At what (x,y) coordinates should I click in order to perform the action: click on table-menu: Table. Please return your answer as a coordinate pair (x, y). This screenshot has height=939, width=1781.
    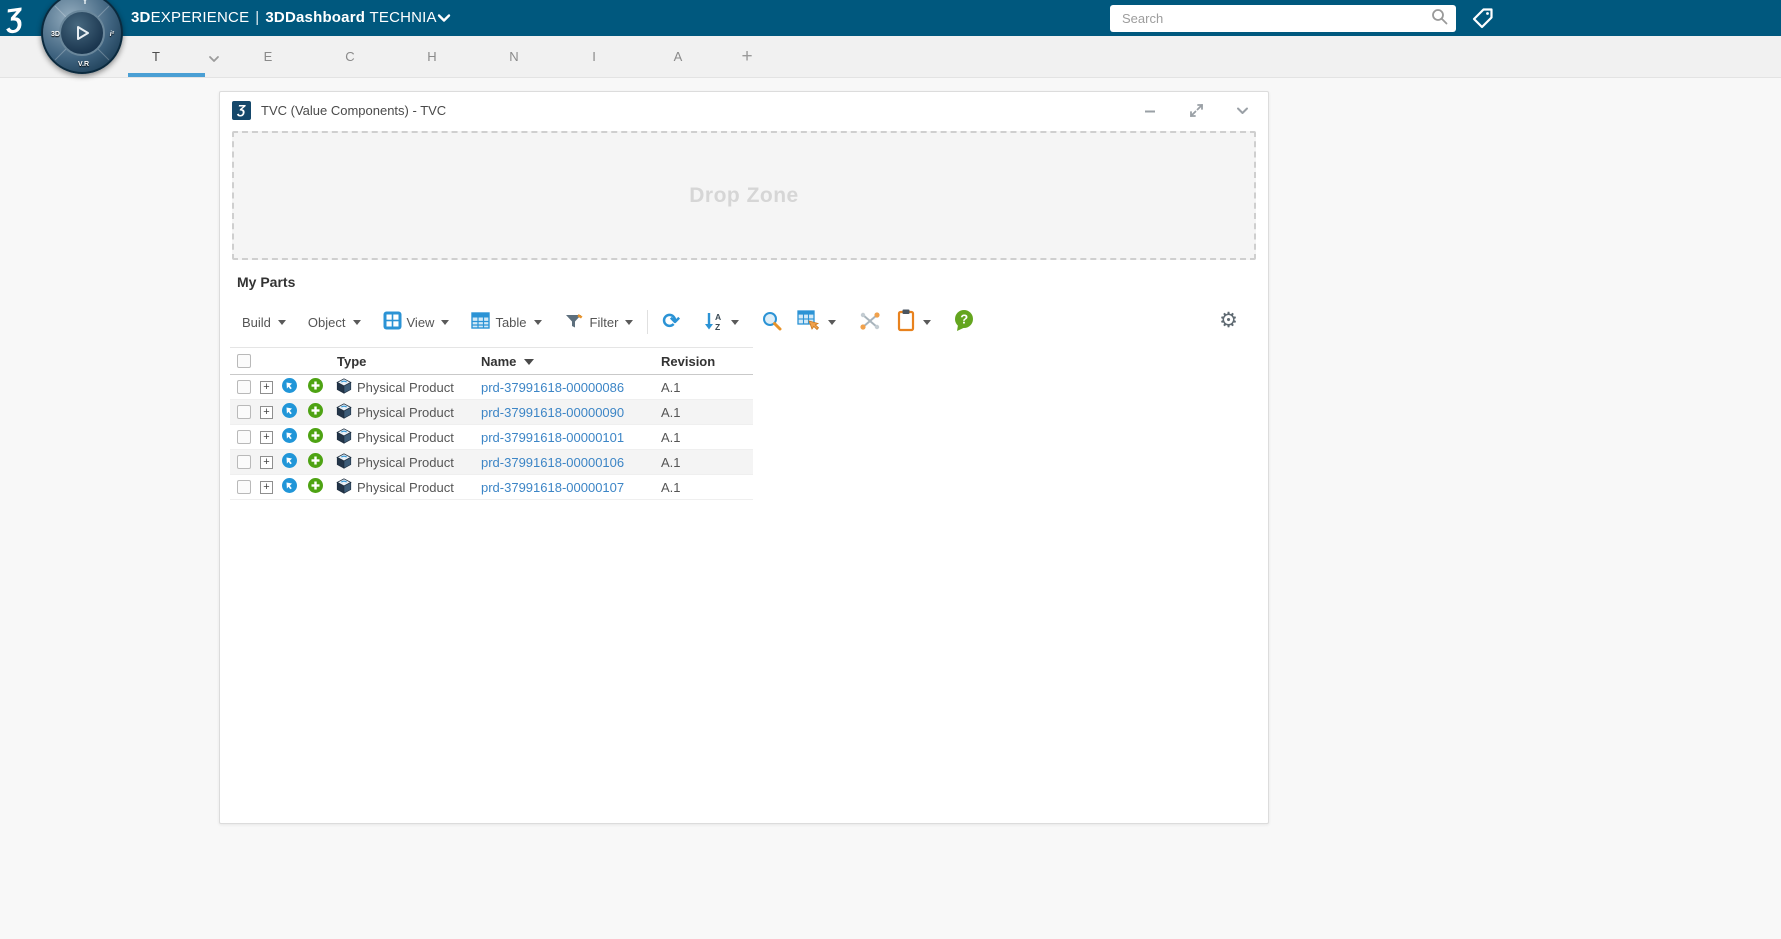
    Looking at the image, I should click on (506, 322).